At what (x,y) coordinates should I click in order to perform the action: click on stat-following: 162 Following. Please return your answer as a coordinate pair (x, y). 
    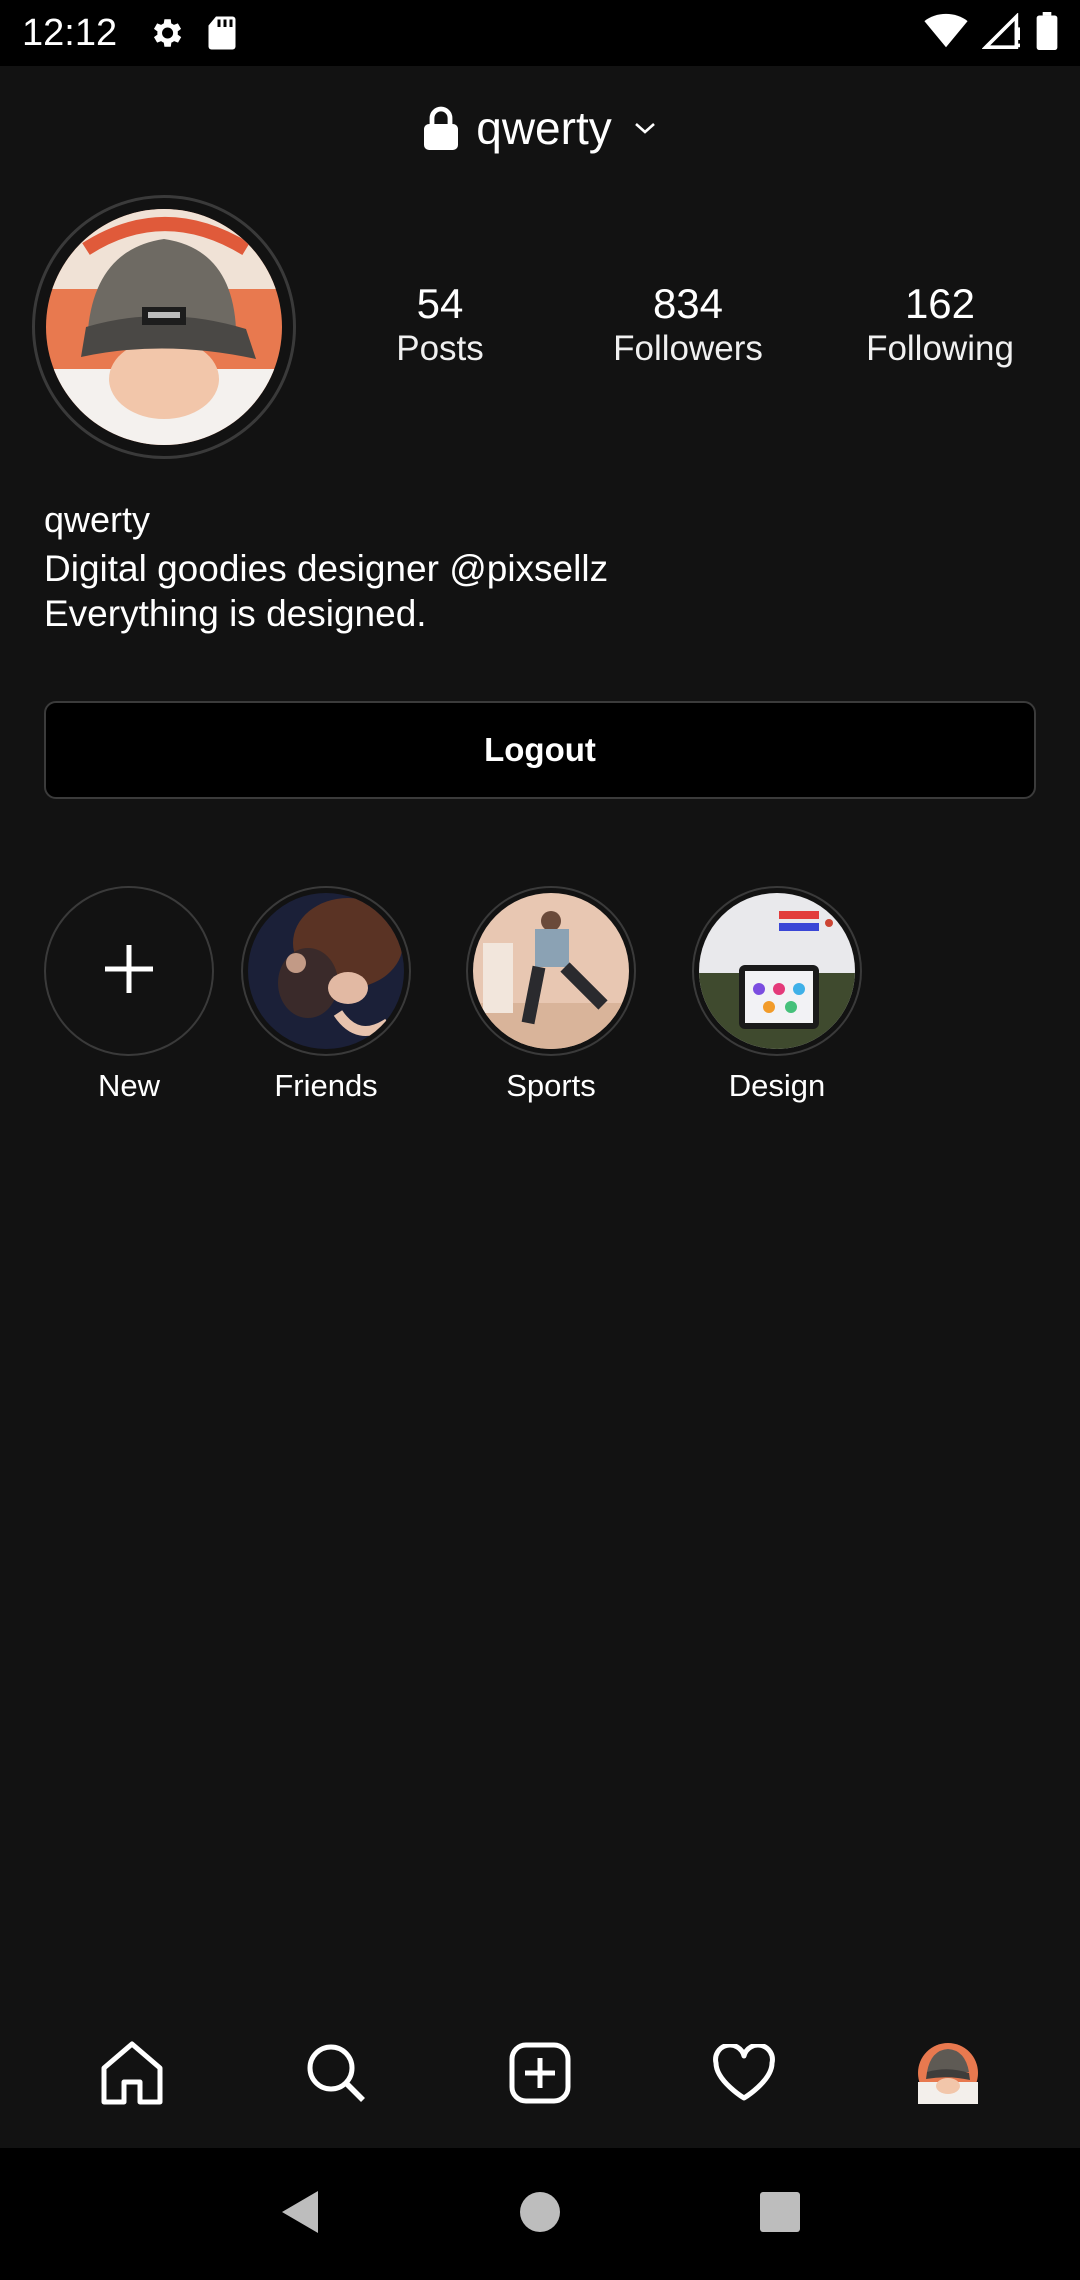
    Looking at the image, I should click on (940, 325).